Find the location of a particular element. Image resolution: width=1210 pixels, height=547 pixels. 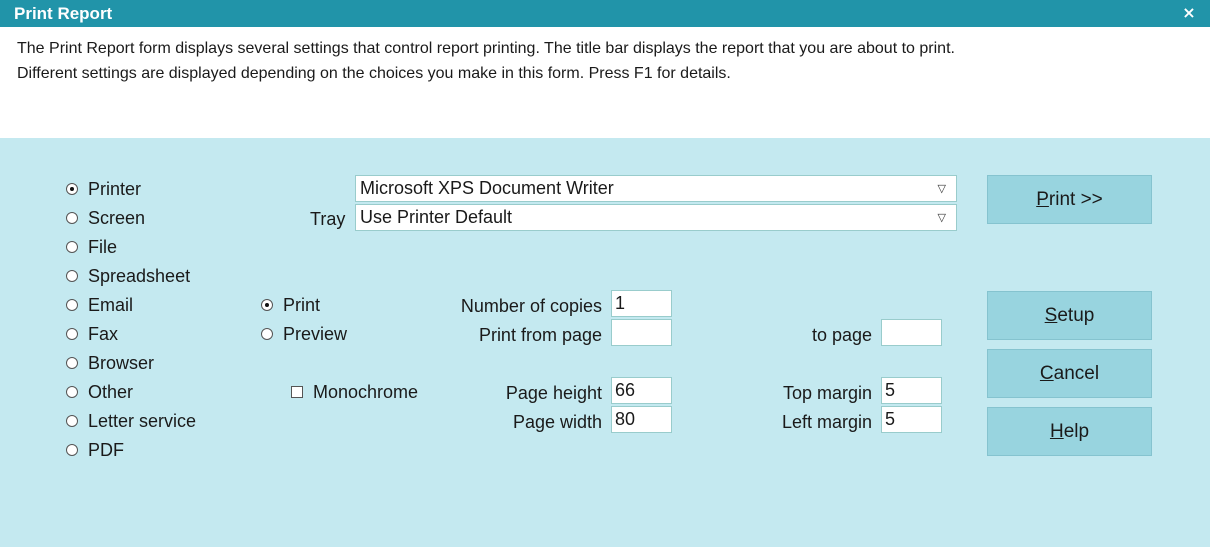

help-button-mnemonic: H is located at coordinates (1056, 431).